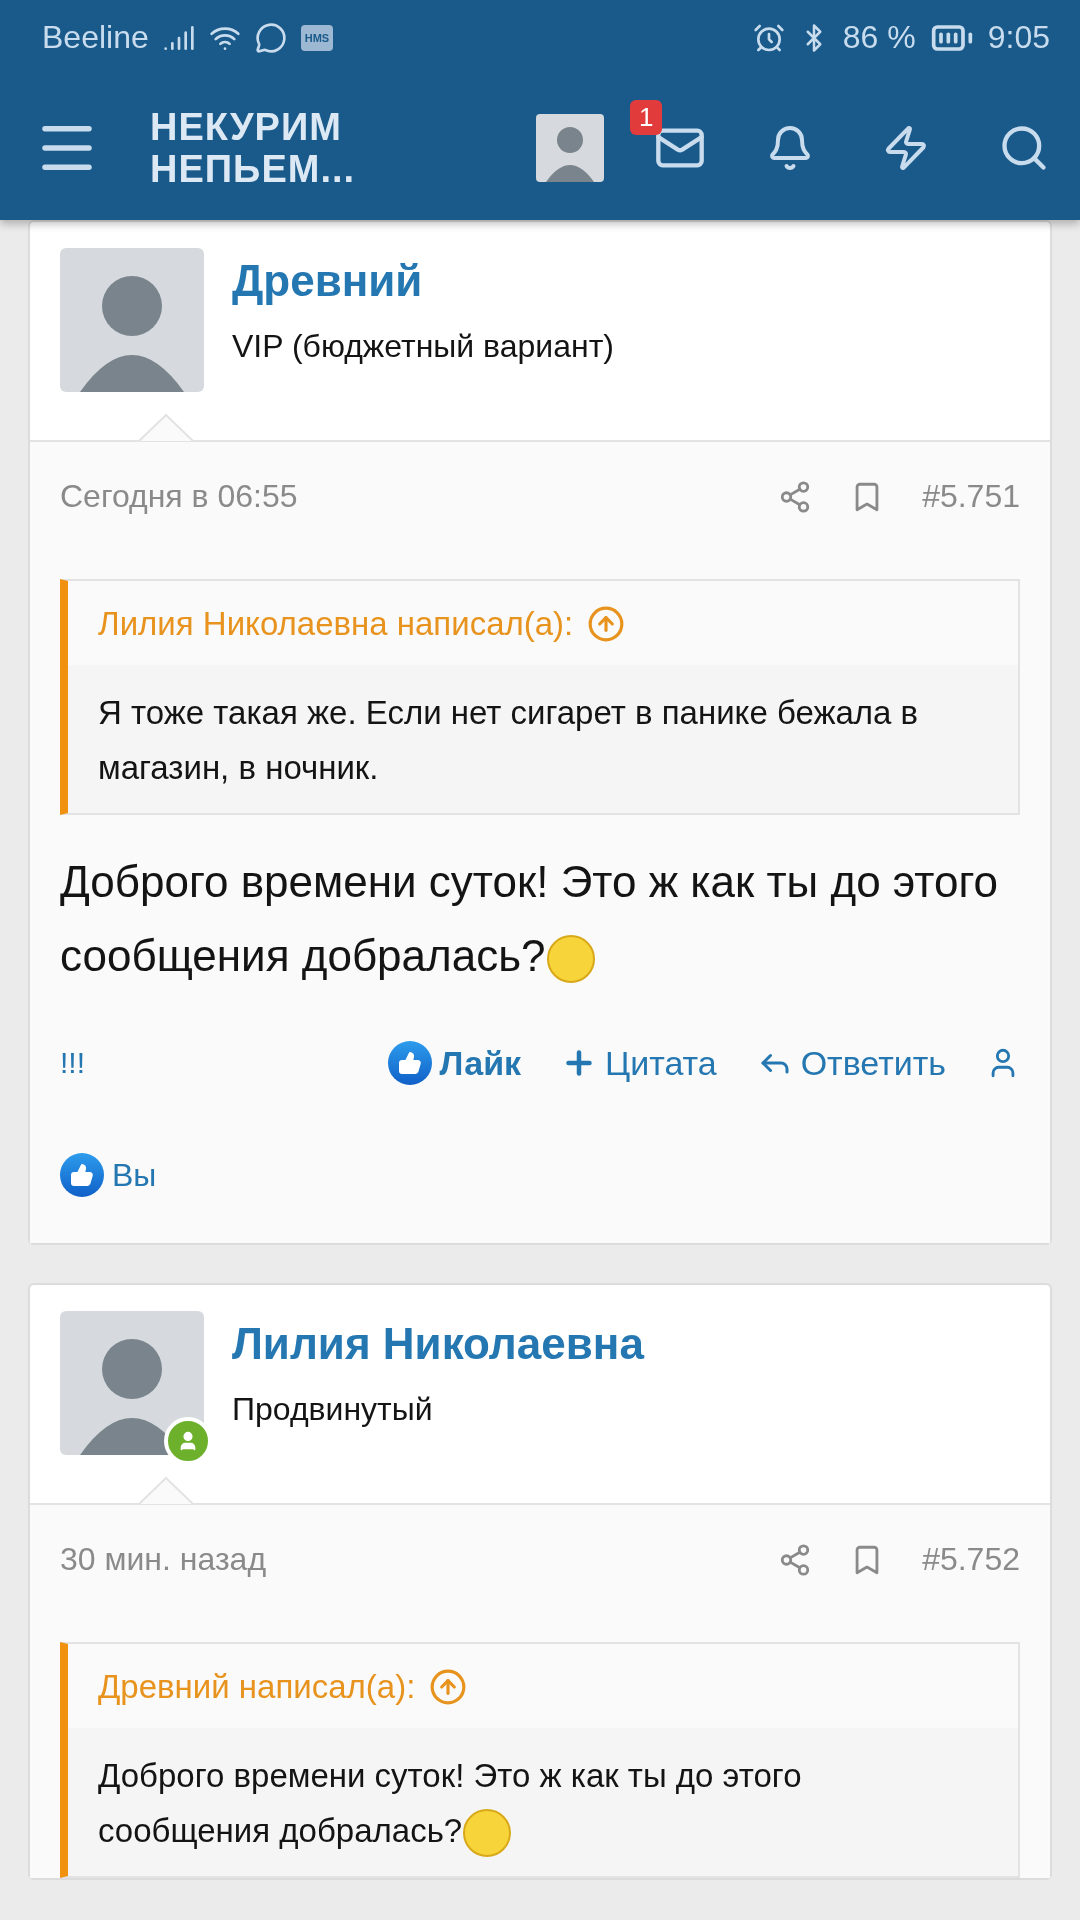 This screenshot has height=1920, width=1080. Describe the element at coordinates (257, 1687) in the screenshot. I see `quote-author: Древний написал(а):` at that location.